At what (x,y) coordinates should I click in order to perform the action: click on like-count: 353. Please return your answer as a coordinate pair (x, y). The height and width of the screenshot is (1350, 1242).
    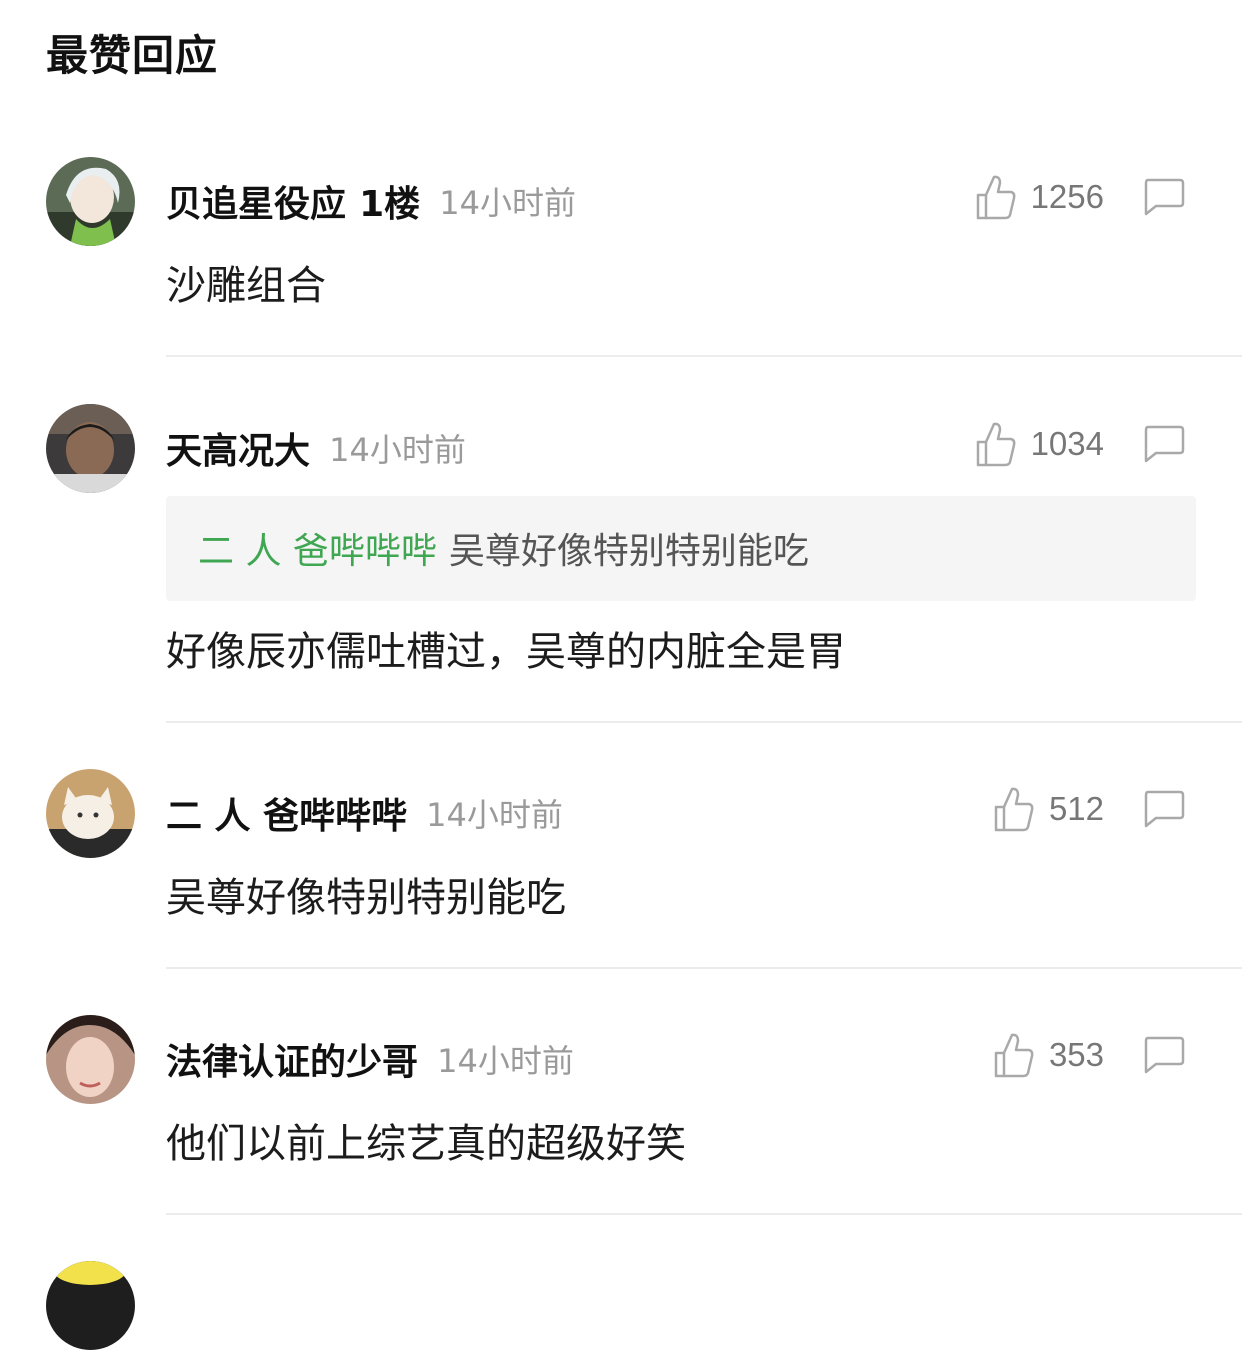
    Looking at the image, I should click on (1076, 1054).